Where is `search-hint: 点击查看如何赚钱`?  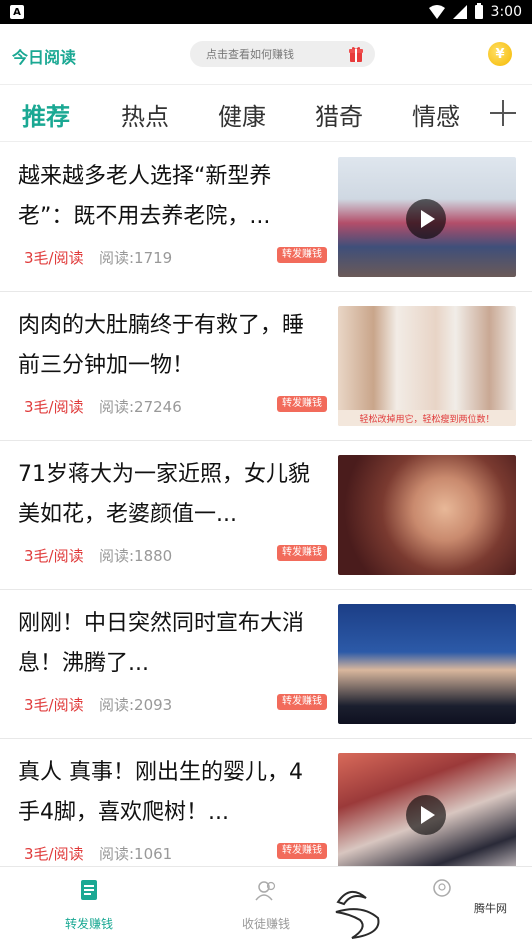
search-hint: 点击查看如何赚钱 is located at coordinates (250, 54).